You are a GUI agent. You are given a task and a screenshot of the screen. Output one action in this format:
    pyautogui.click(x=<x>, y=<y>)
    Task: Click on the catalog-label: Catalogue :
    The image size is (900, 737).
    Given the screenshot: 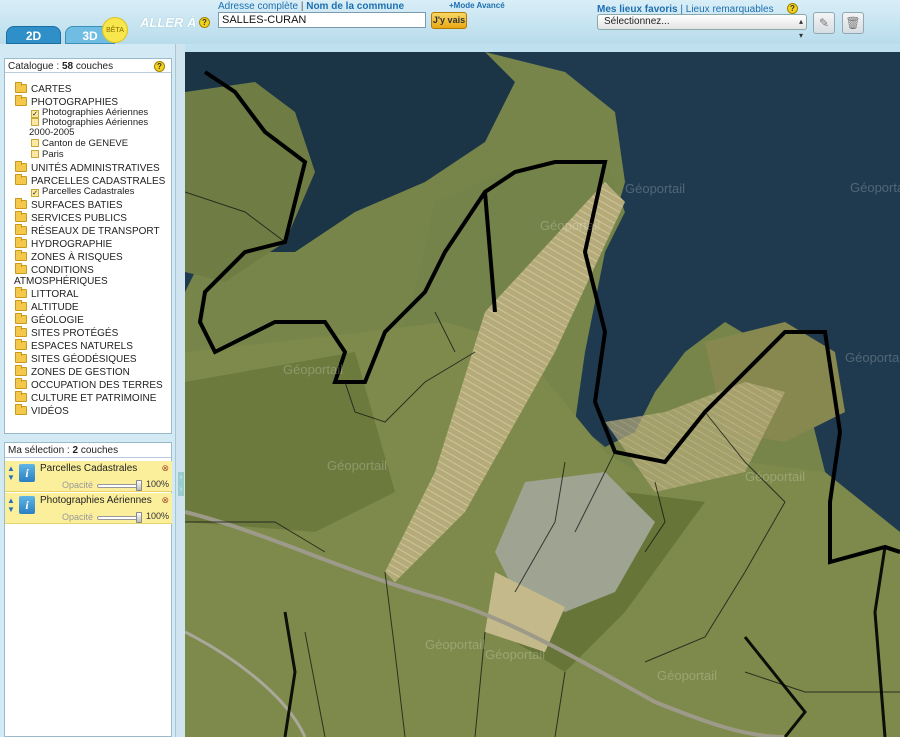 What is the action you would take?
    pyautogui.click(x=35, y=66)
    